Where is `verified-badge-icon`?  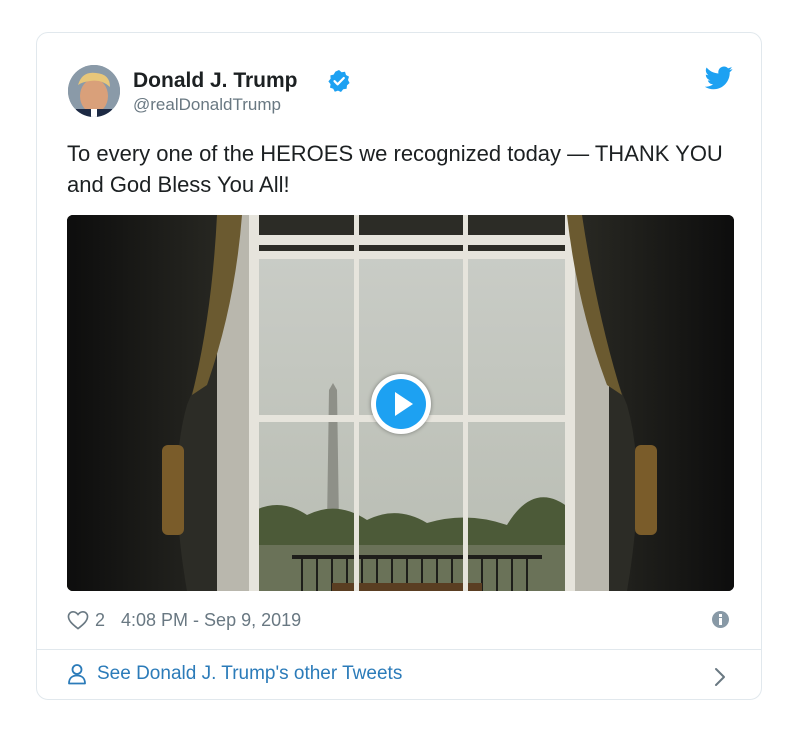 verified-badge-icon is located at coordinates (339, 81).